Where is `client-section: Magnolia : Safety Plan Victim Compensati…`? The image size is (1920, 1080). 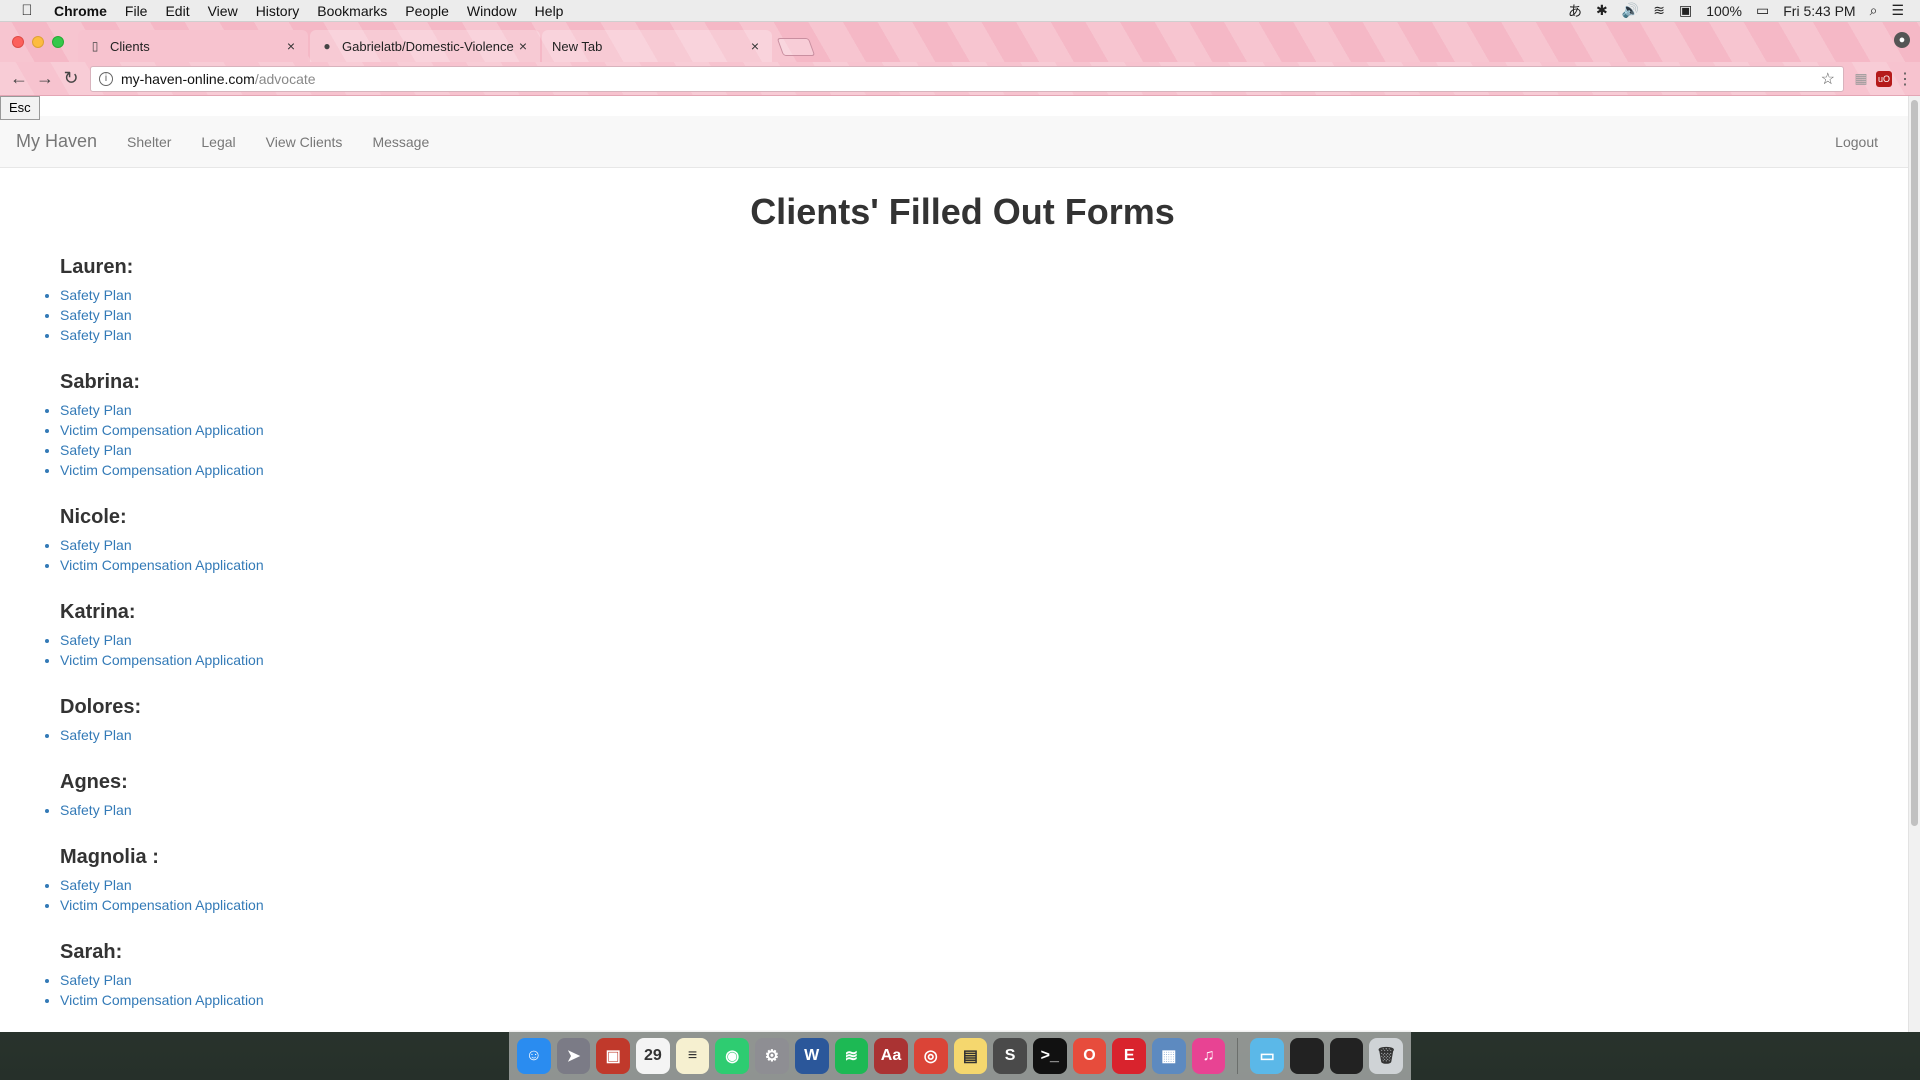
client-section: Magnolia : Safety Plan Victim Compensati… is located at coordinates (340, 880).